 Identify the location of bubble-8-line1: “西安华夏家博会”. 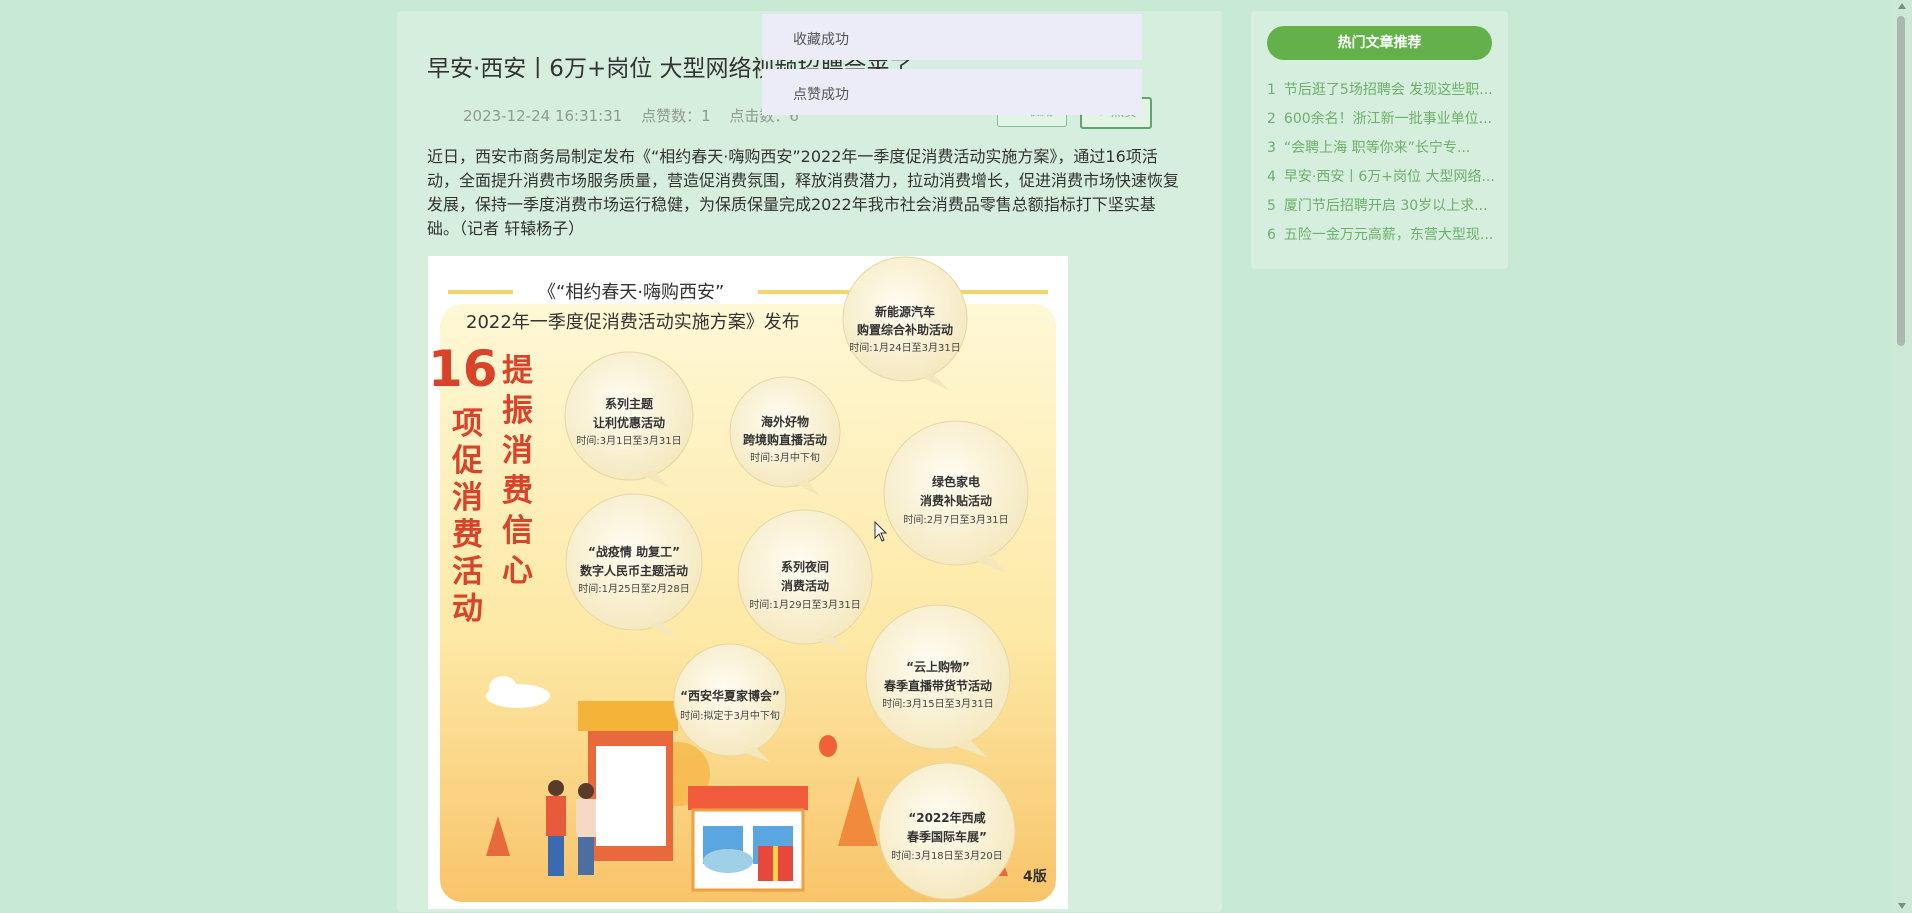
(730, 695).